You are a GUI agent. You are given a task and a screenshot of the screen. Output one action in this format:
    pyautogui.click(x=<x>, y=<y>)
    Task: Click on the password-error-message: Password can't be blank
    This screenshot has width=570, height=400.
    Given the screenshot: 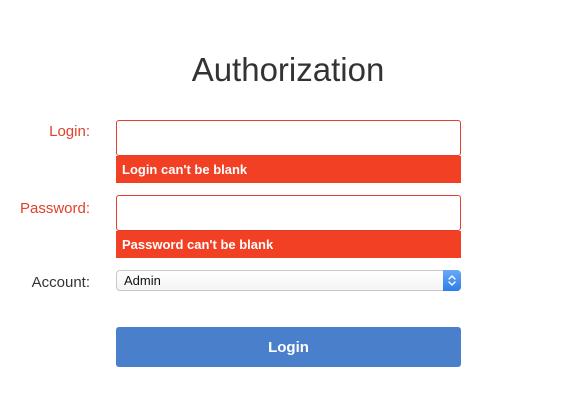 What is the action you would take?
    pyautogui.click(x=288, y=244)
    